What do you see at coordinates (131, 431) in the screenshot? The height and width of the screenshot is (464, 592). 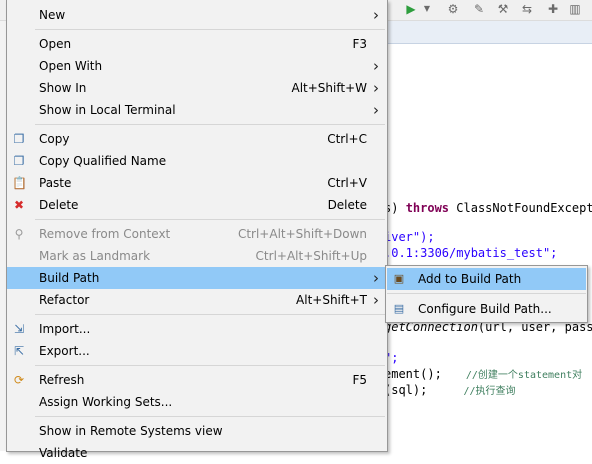 I see `menu-item-label: Show in Remote Systems view` at bounding box center [131, 431].